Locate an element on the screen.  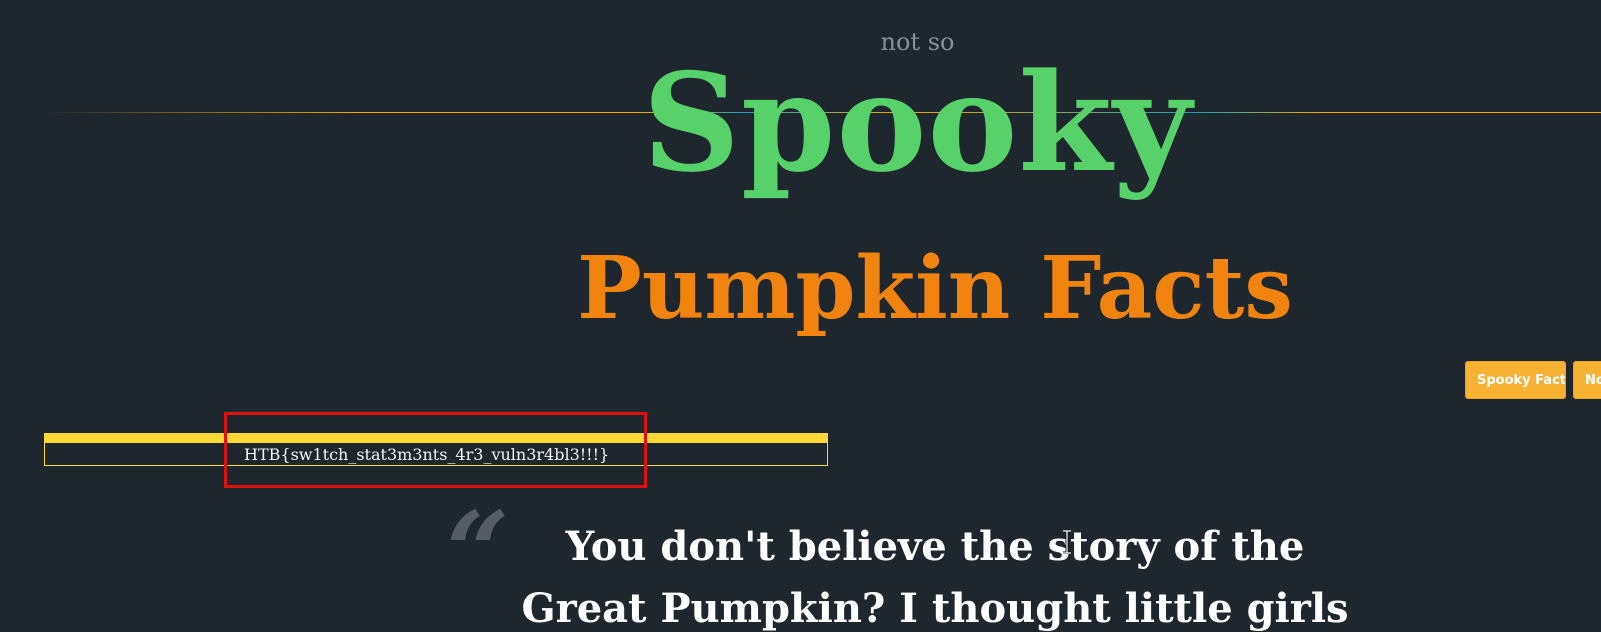
nav-button-not-so-spooky-facts: Not so Spooky Facts is located at coordinates (1587, 380).